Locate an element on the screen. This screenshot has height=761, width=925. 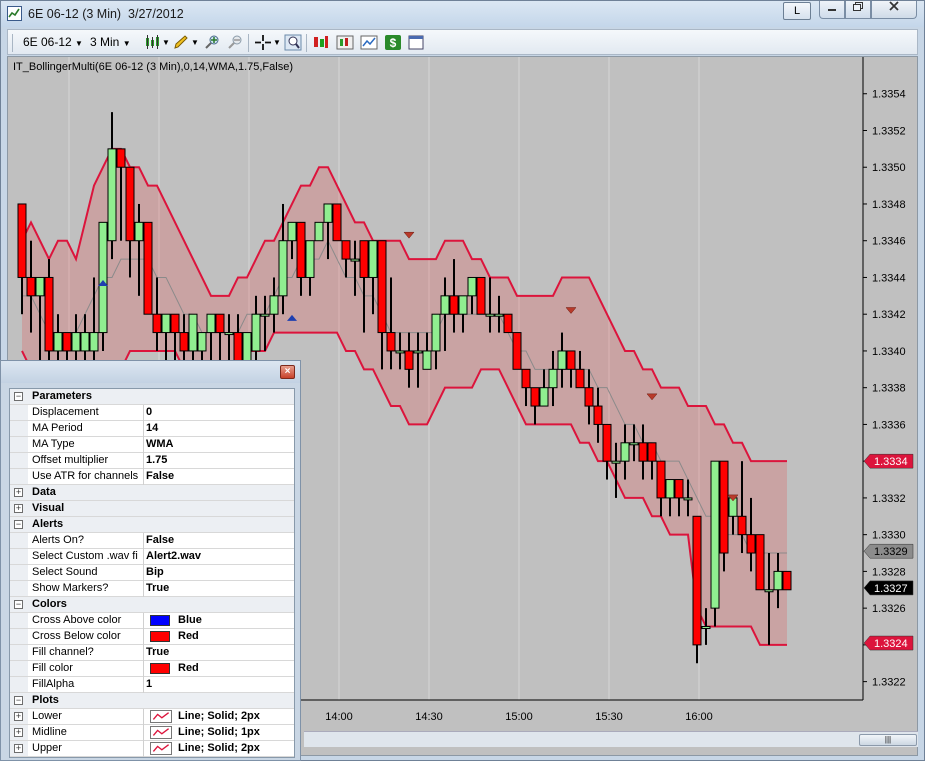
property-row: Show Markers? True is located at coordinates (152, 589).